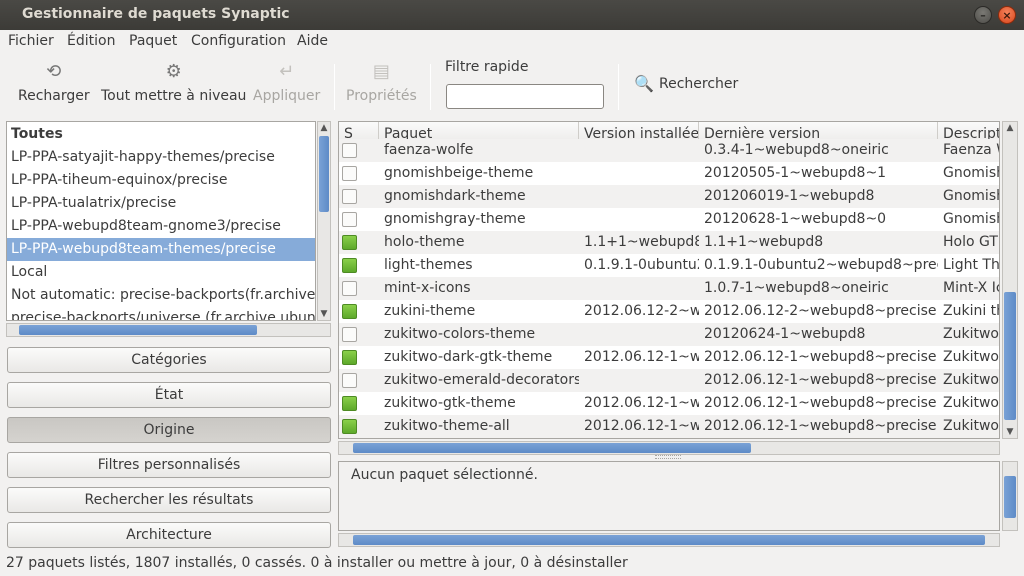 This screenshot has height=576, width=1024. I want to click on installed-version-cell: 2012.06.12-1~webu, so click(641, 357).